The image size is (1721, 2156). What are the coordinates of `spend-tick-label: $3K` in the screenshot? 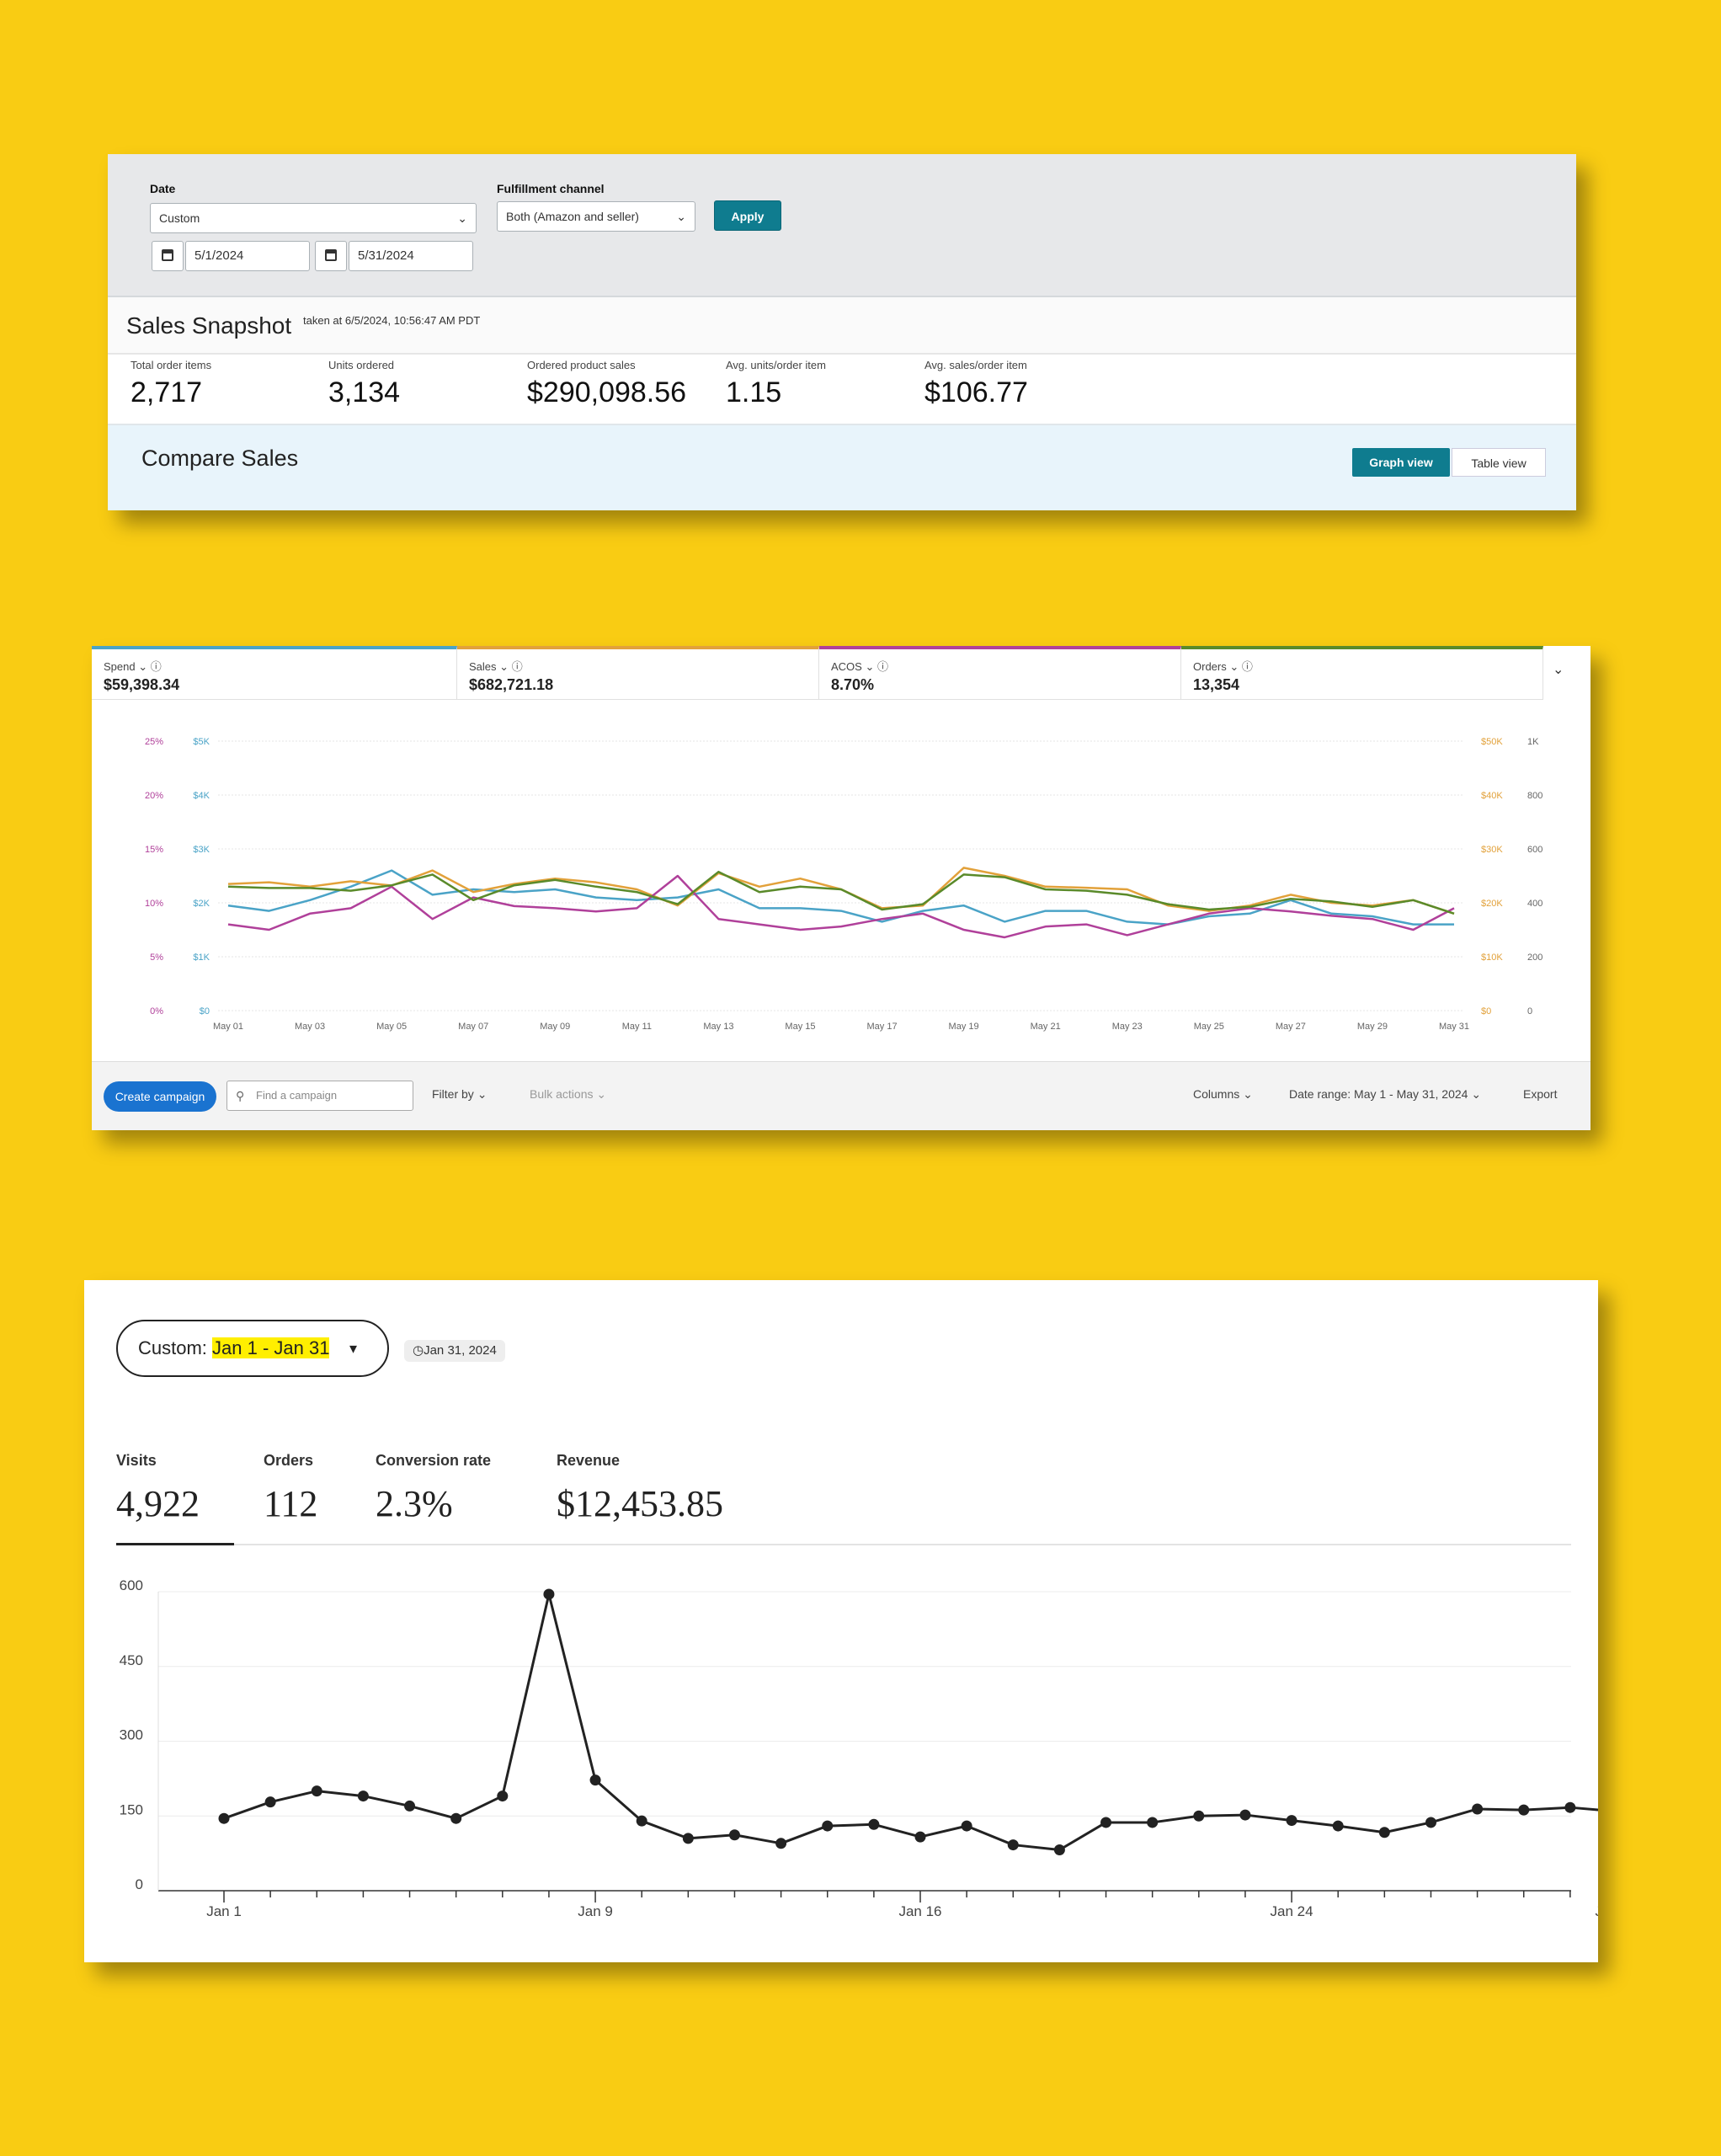 It's located at (201, 850).